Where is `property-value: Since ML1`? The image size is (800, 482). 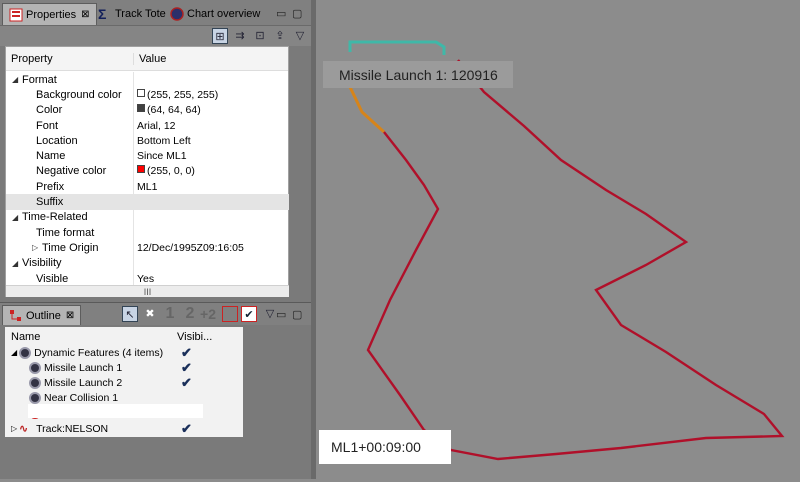
property-value: Since ML1 is located at coordinates (162, 156).